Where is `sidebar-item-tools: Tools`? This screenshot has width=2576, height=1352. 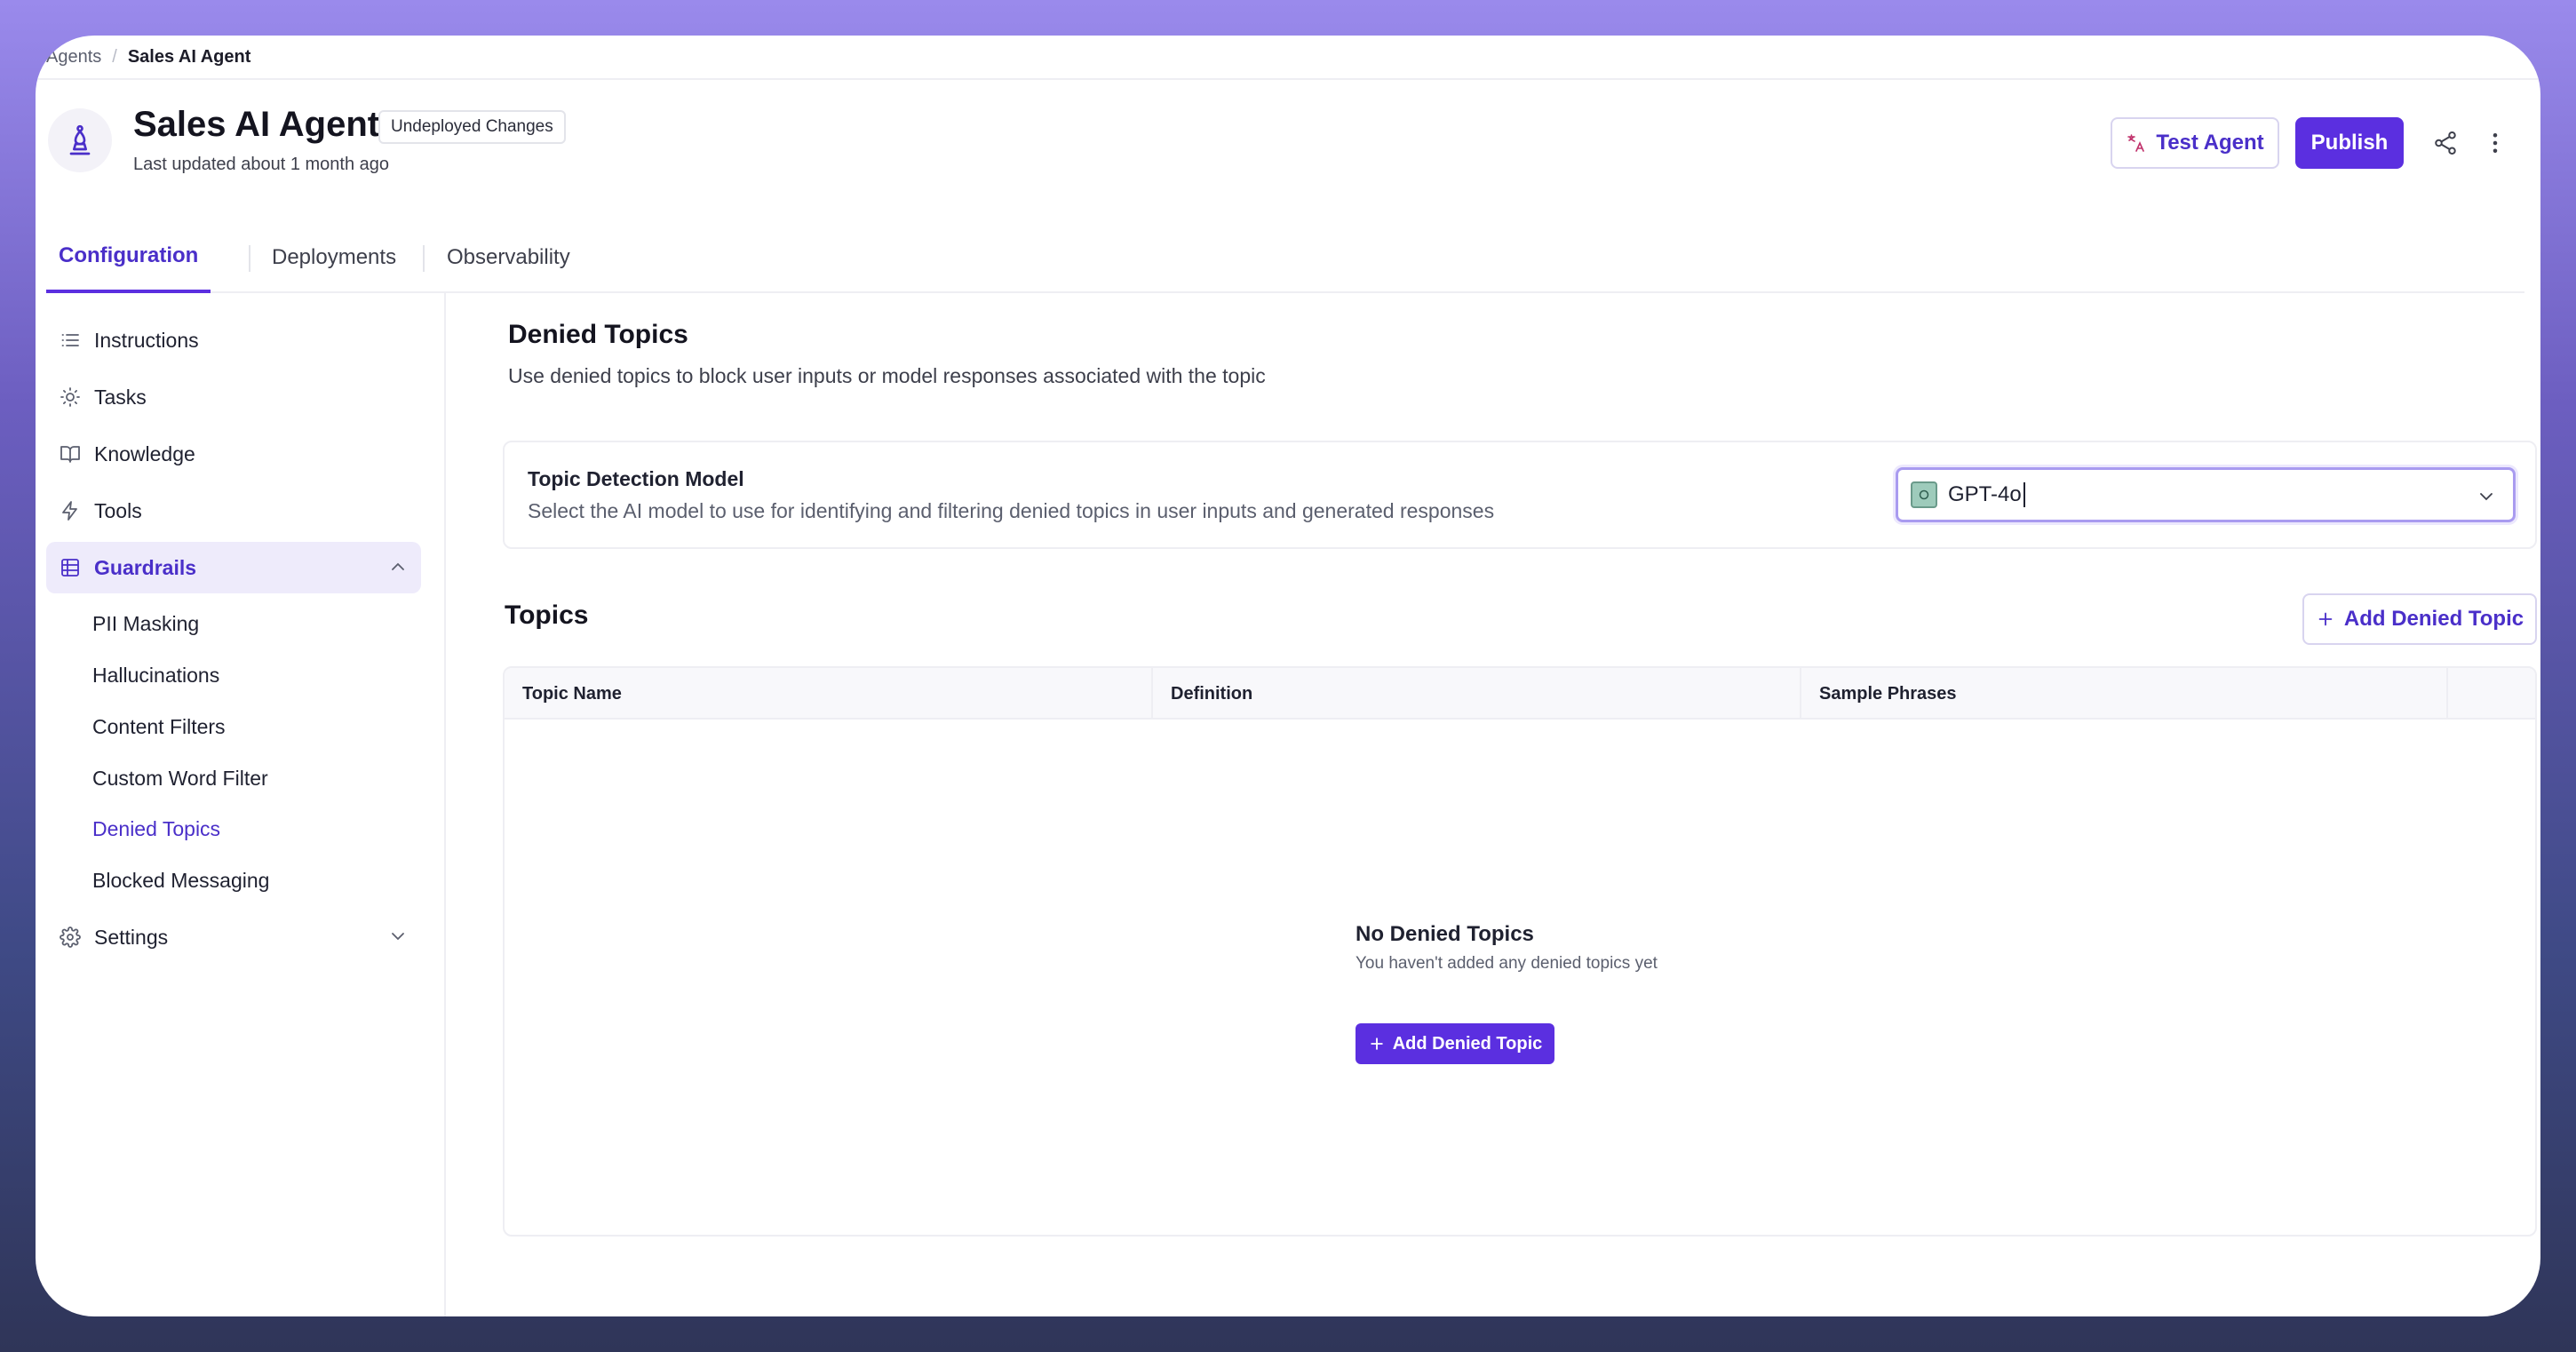
sidebar-item-tools: Tools is located at coordinates (233, 511).